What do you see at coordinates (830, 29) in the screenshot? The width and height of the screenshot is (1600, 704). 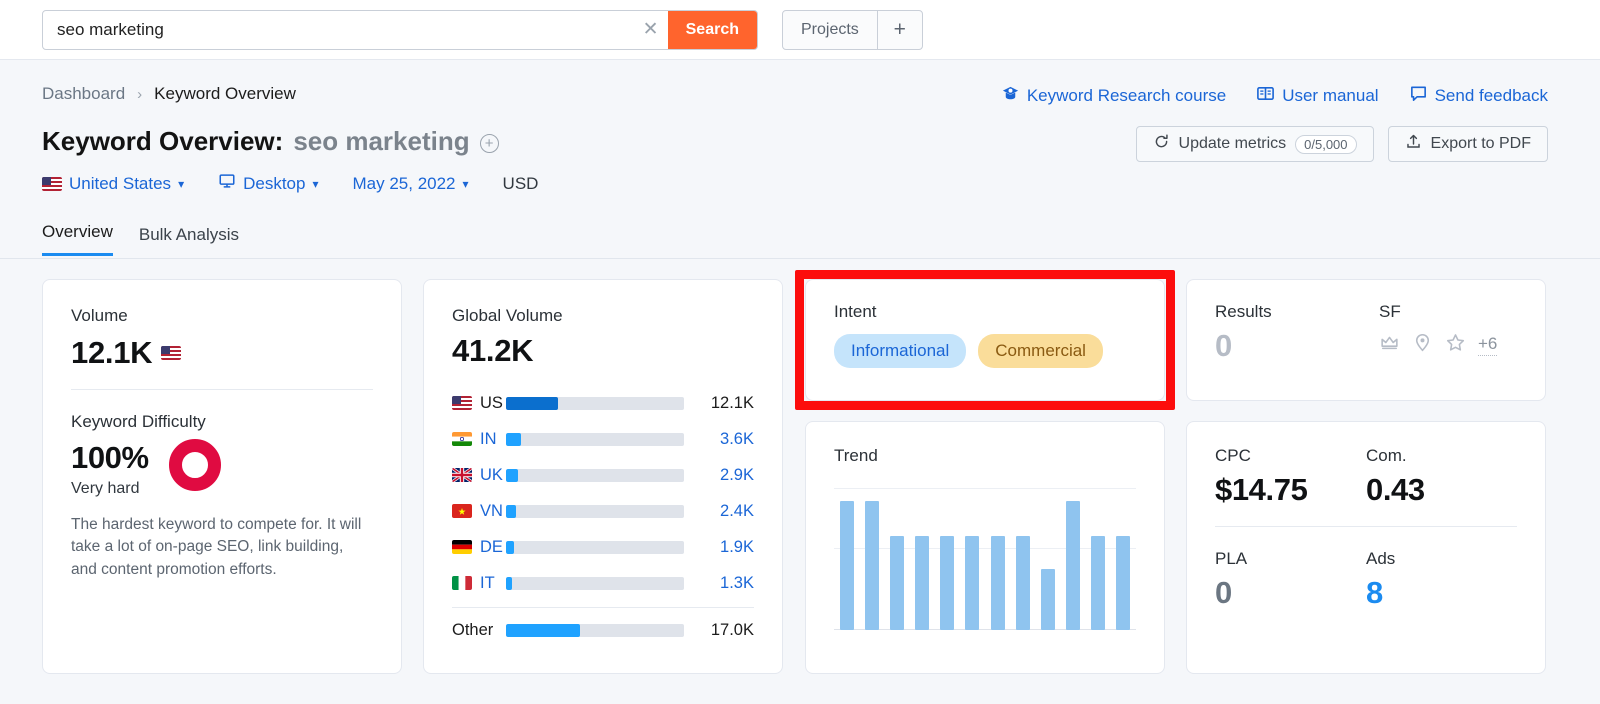 I see `projects-button: Projects` at bounding box center [830, 29].